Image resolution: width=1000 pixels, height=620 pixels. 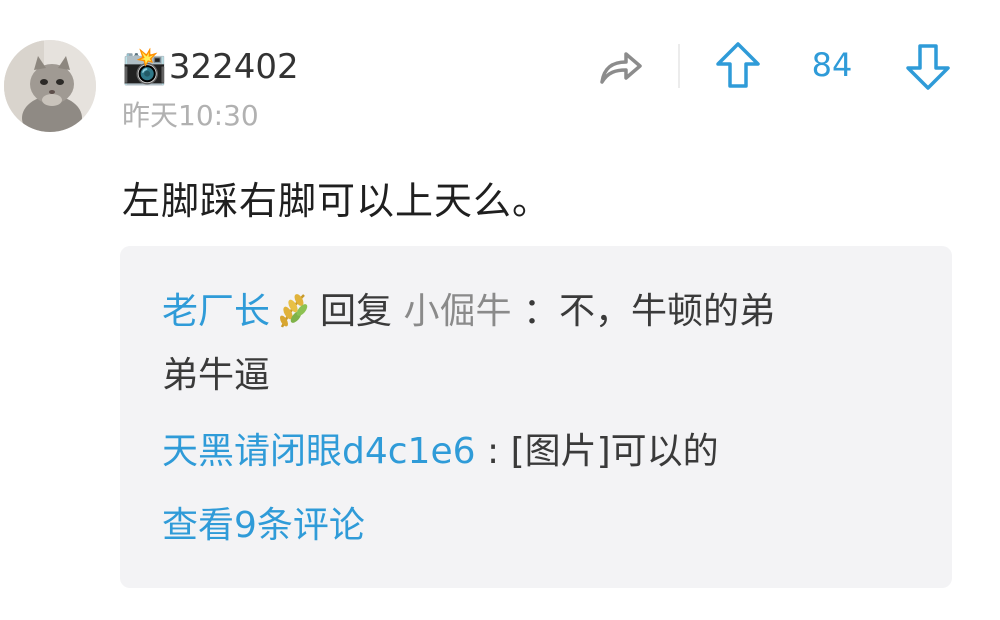 What do you see at coordinates (144, 66) in the screenshot?
I see `camera-flash-icon: 📸` at bounding box center [144, 66].